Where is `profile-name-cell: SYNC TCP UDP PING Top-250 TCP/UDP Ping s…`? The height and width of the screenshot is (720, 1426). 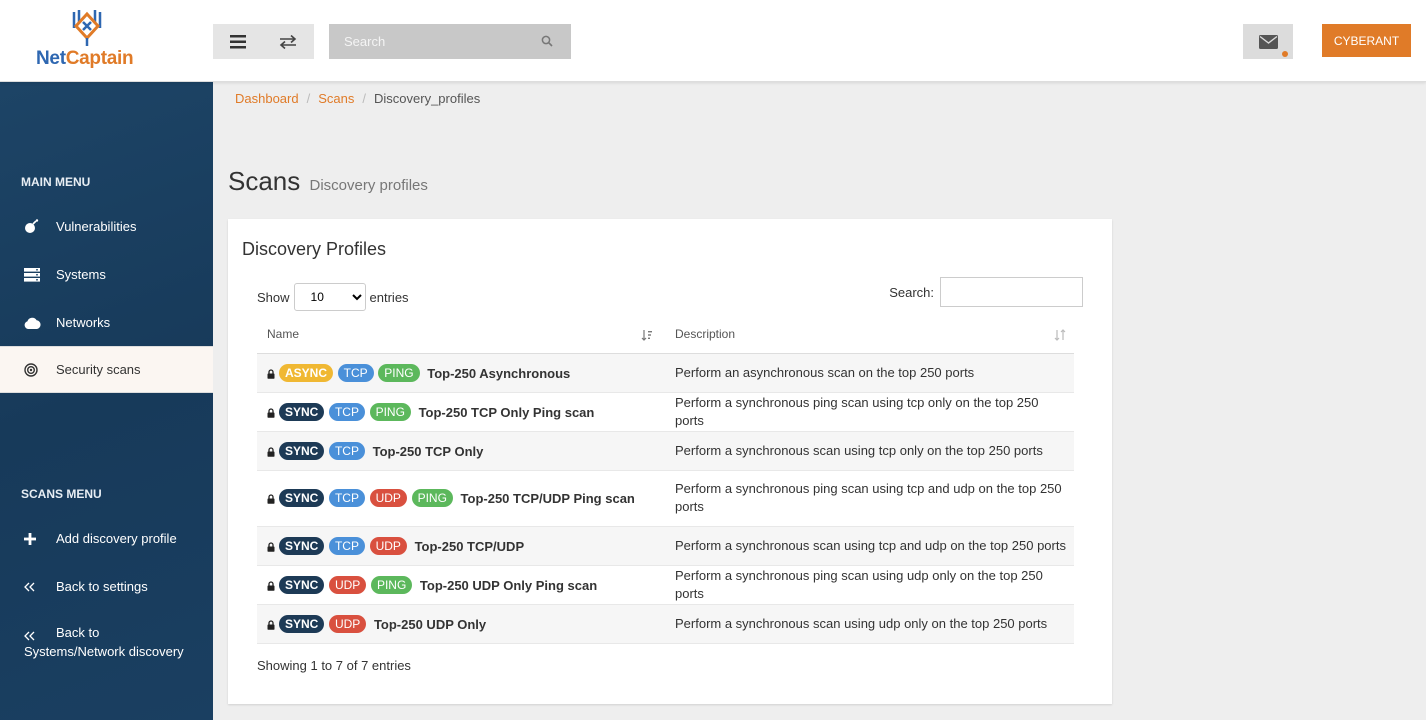 profile-name-cell: SYNC TCP UDP PING Top-250 TCP/UDP Ping s… is located at coordinates (461, 498).